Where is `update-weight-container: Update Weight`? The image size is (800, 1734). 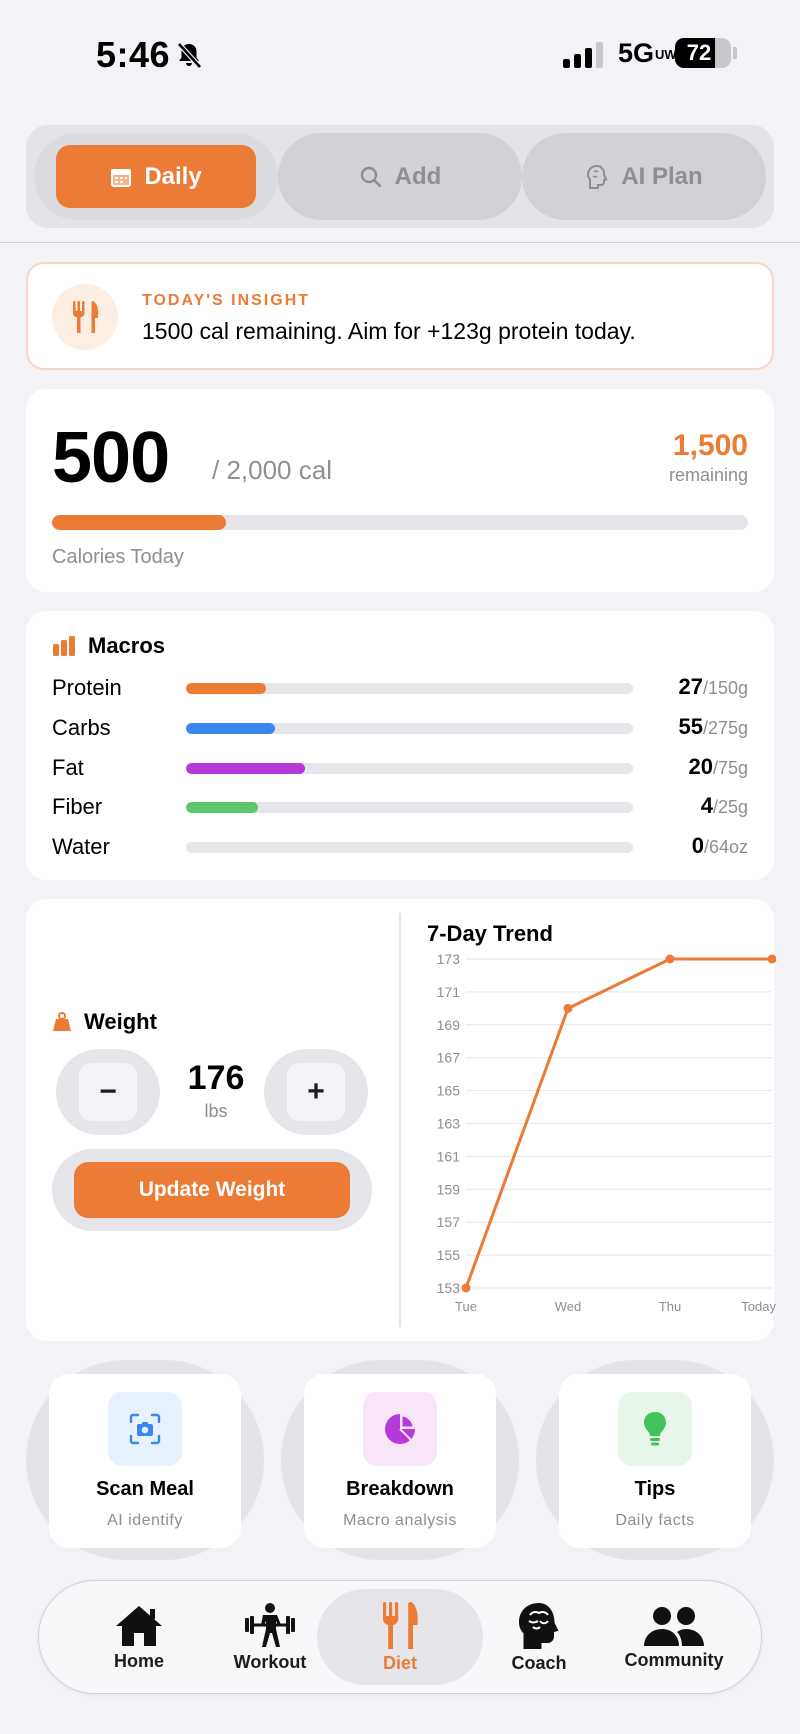
update-weight-container: Update Weight is located at coordinates (212, 1190).